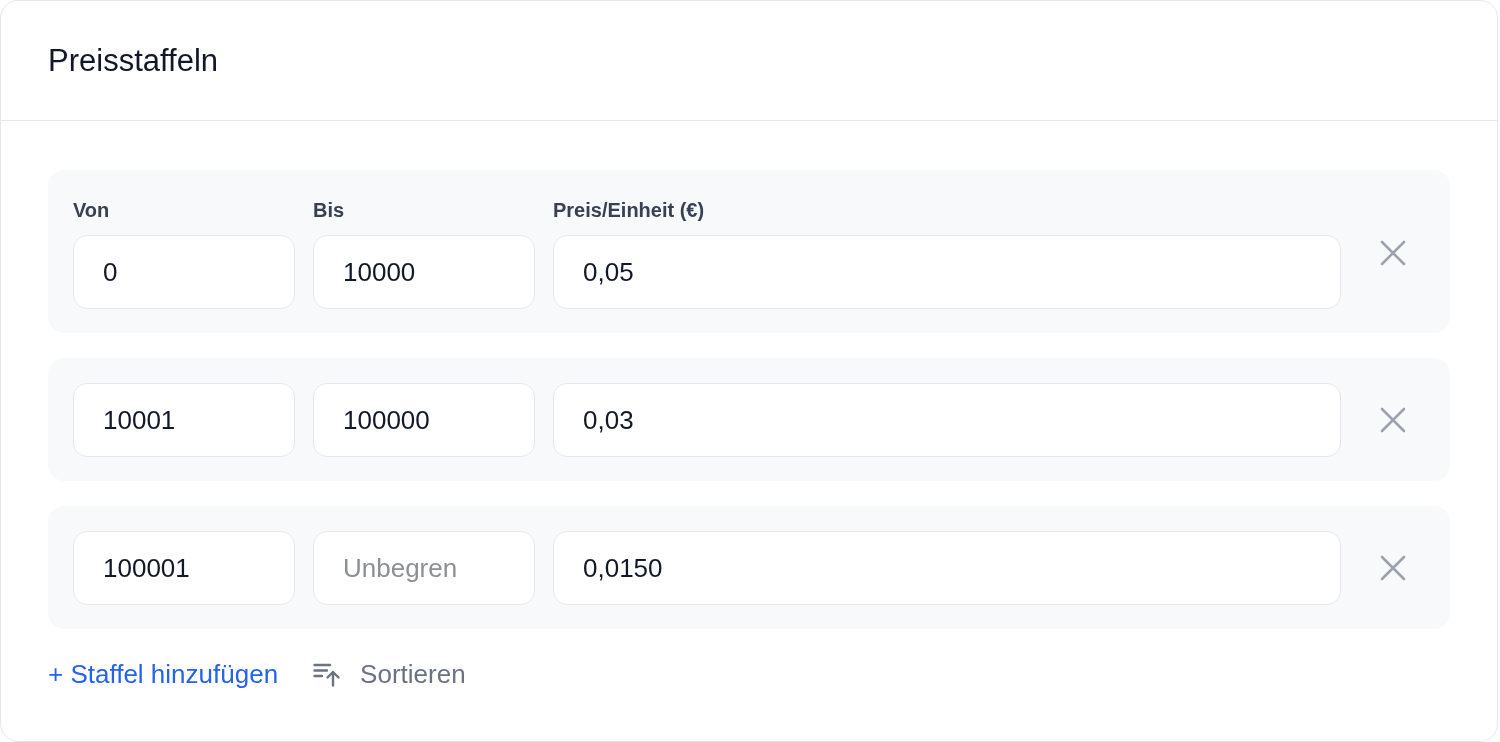  I want to click on input-field: 10001, so click(184, 420).